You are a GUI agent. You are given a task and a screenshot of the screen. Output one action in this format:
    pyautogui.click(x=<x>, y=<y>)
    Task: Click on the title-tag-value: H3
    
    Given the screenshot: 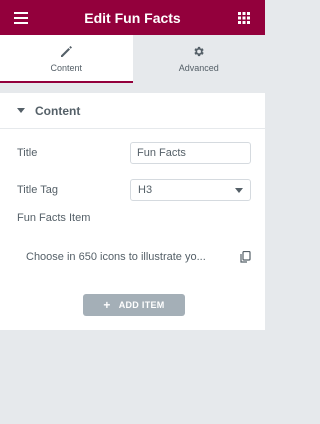 What is the action you would take?
    pyautogui.click(x=145, y=190)
    